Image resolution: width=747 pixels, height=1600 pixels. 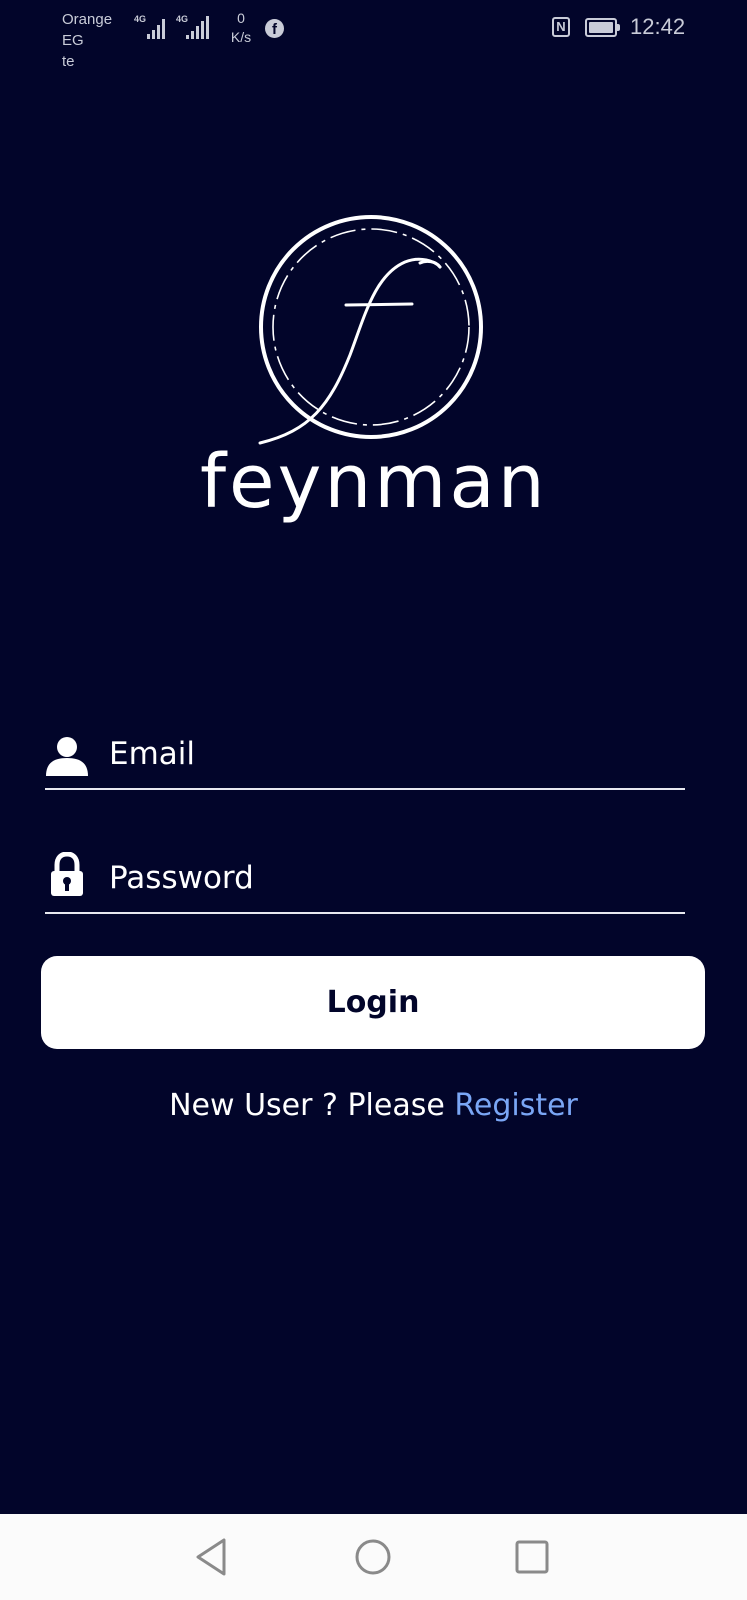 I want to click on app-logo: feynman, so click(x=373, y=370).